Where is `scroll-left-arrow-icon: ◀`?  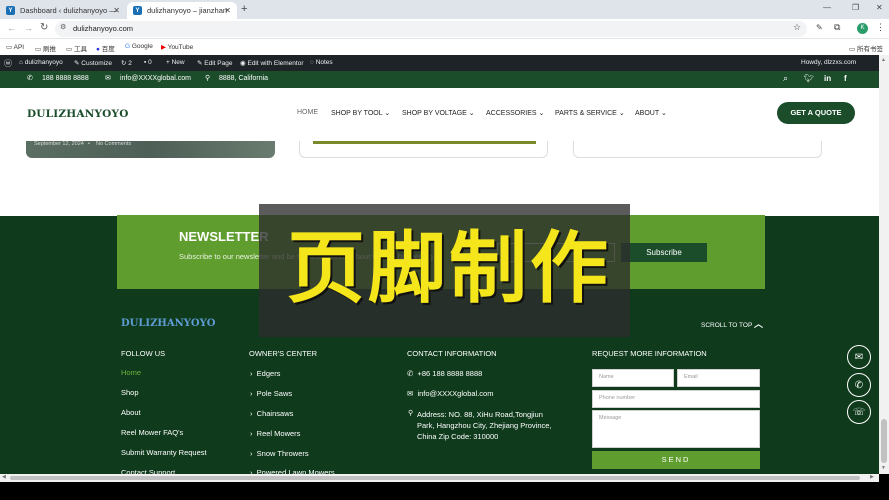 scroll-left-arrow-icon: ◀ is located at coordinates (4, 477).